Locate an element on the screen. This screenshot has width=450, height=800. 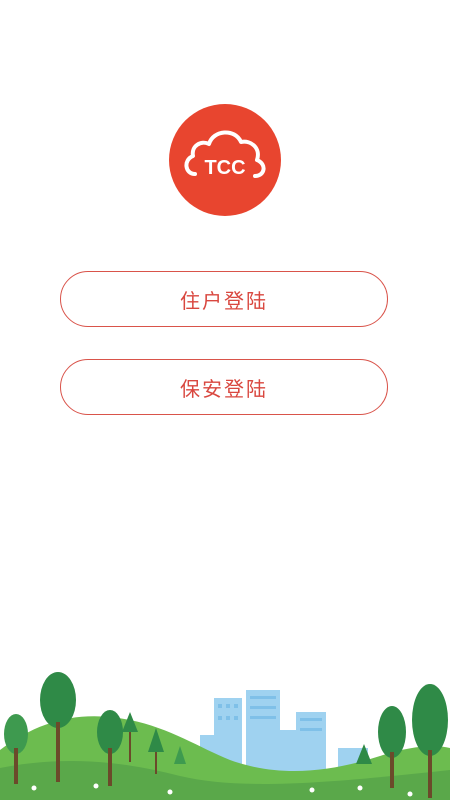
resident-login-button: 住户登陆 is located at coordinates (224, 299).